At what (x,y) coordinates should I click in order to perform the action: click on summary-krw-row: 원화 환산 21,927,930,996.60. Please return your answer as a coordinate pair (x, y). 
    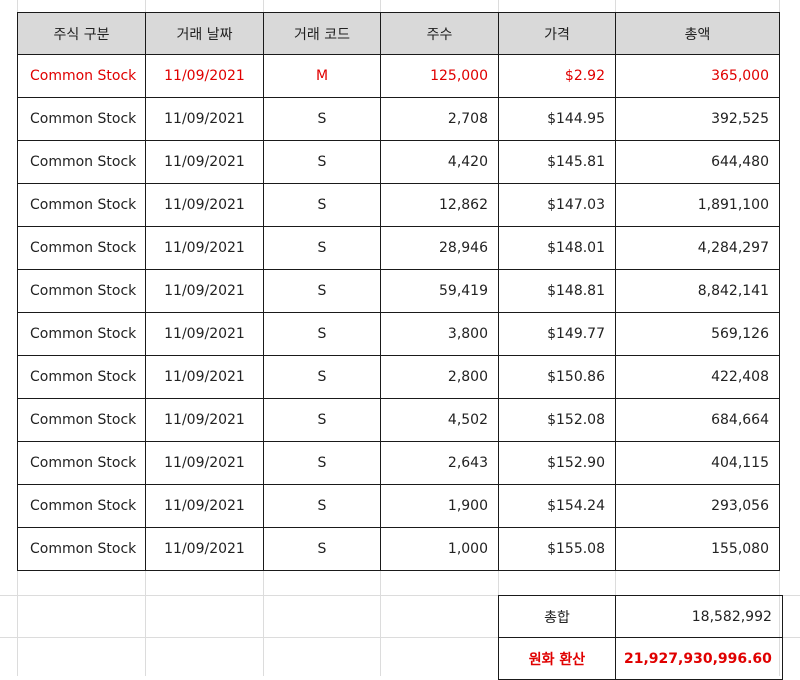
    Looking at the image, I should click on (640, 658).